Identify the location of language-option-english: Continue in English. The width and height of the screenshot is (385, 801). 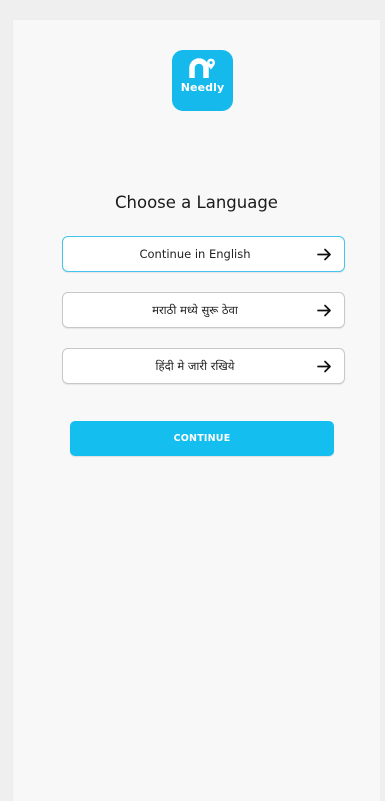
(203, 254).